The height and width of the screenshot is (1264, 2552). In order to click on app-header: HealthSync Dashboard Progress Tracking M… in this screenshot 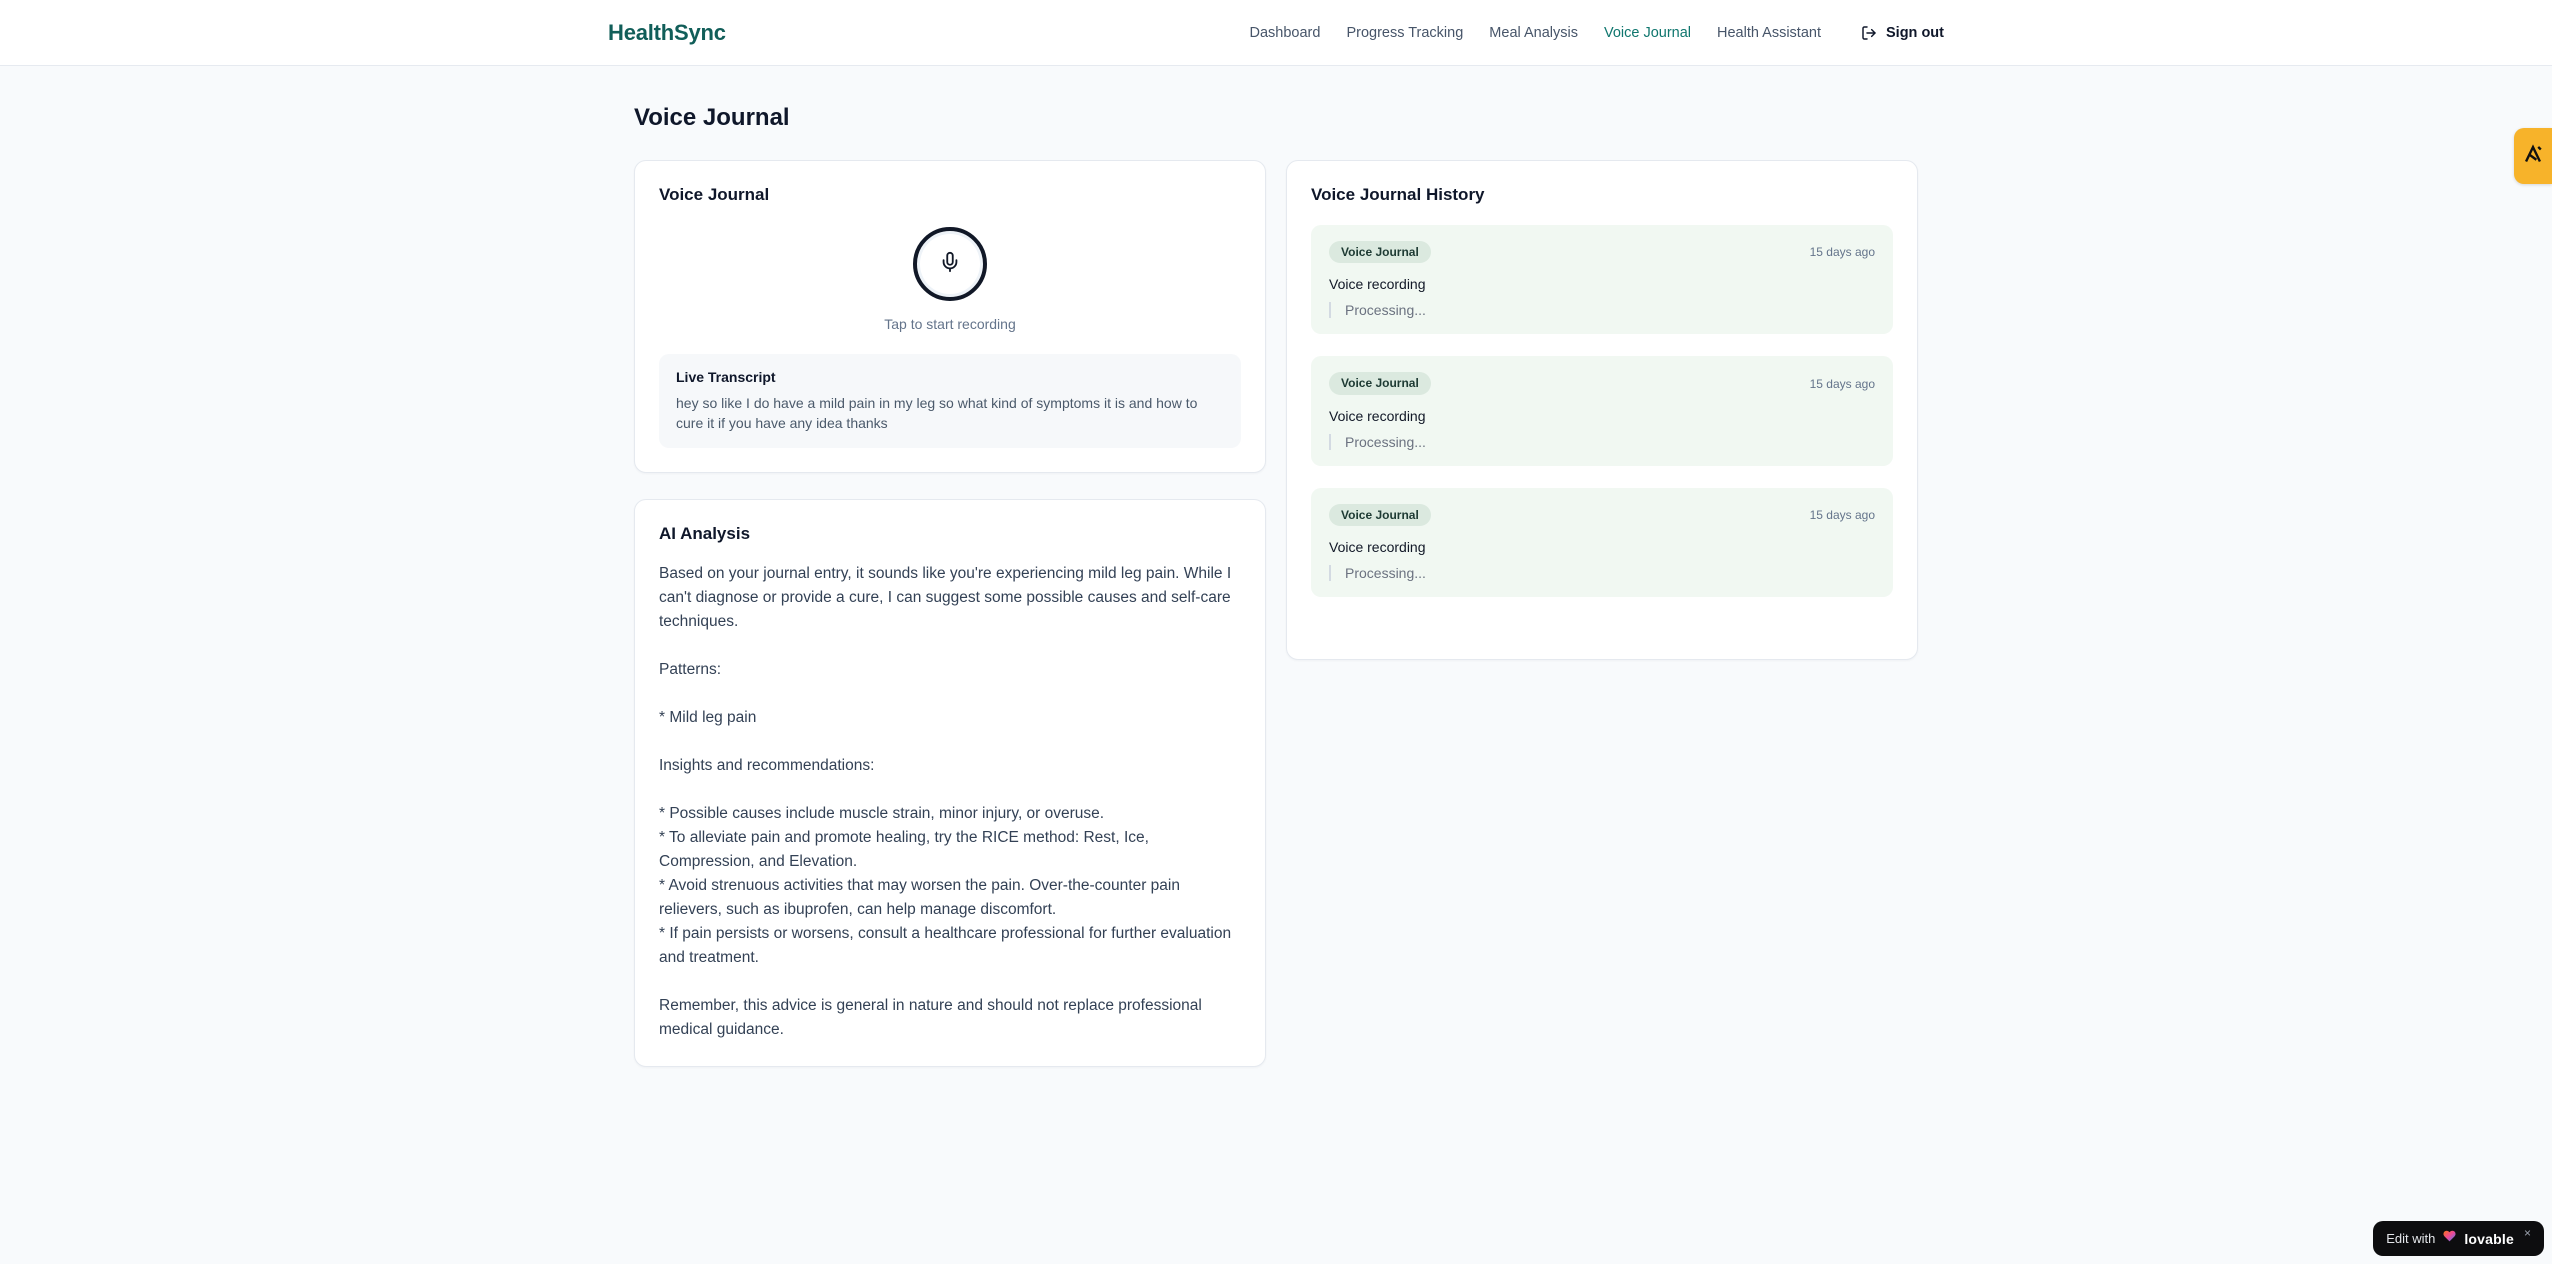, I will do `click(1276, 33)`.